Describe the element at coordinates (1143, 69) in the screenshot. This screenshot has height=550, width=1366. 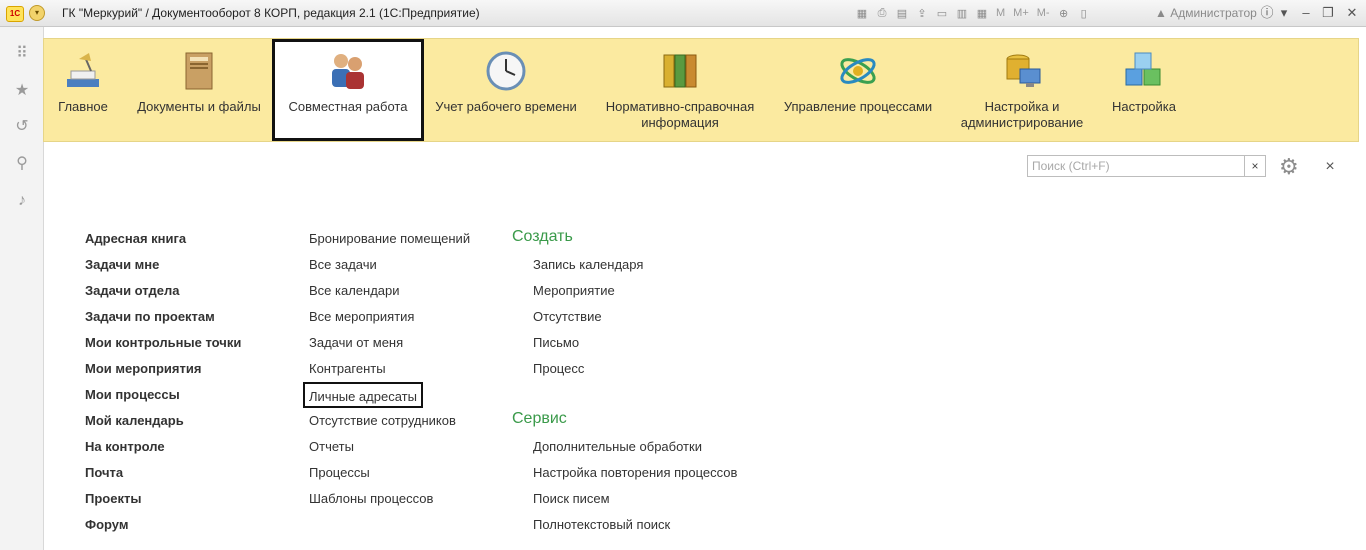
I see `cubes-icon` at that location.